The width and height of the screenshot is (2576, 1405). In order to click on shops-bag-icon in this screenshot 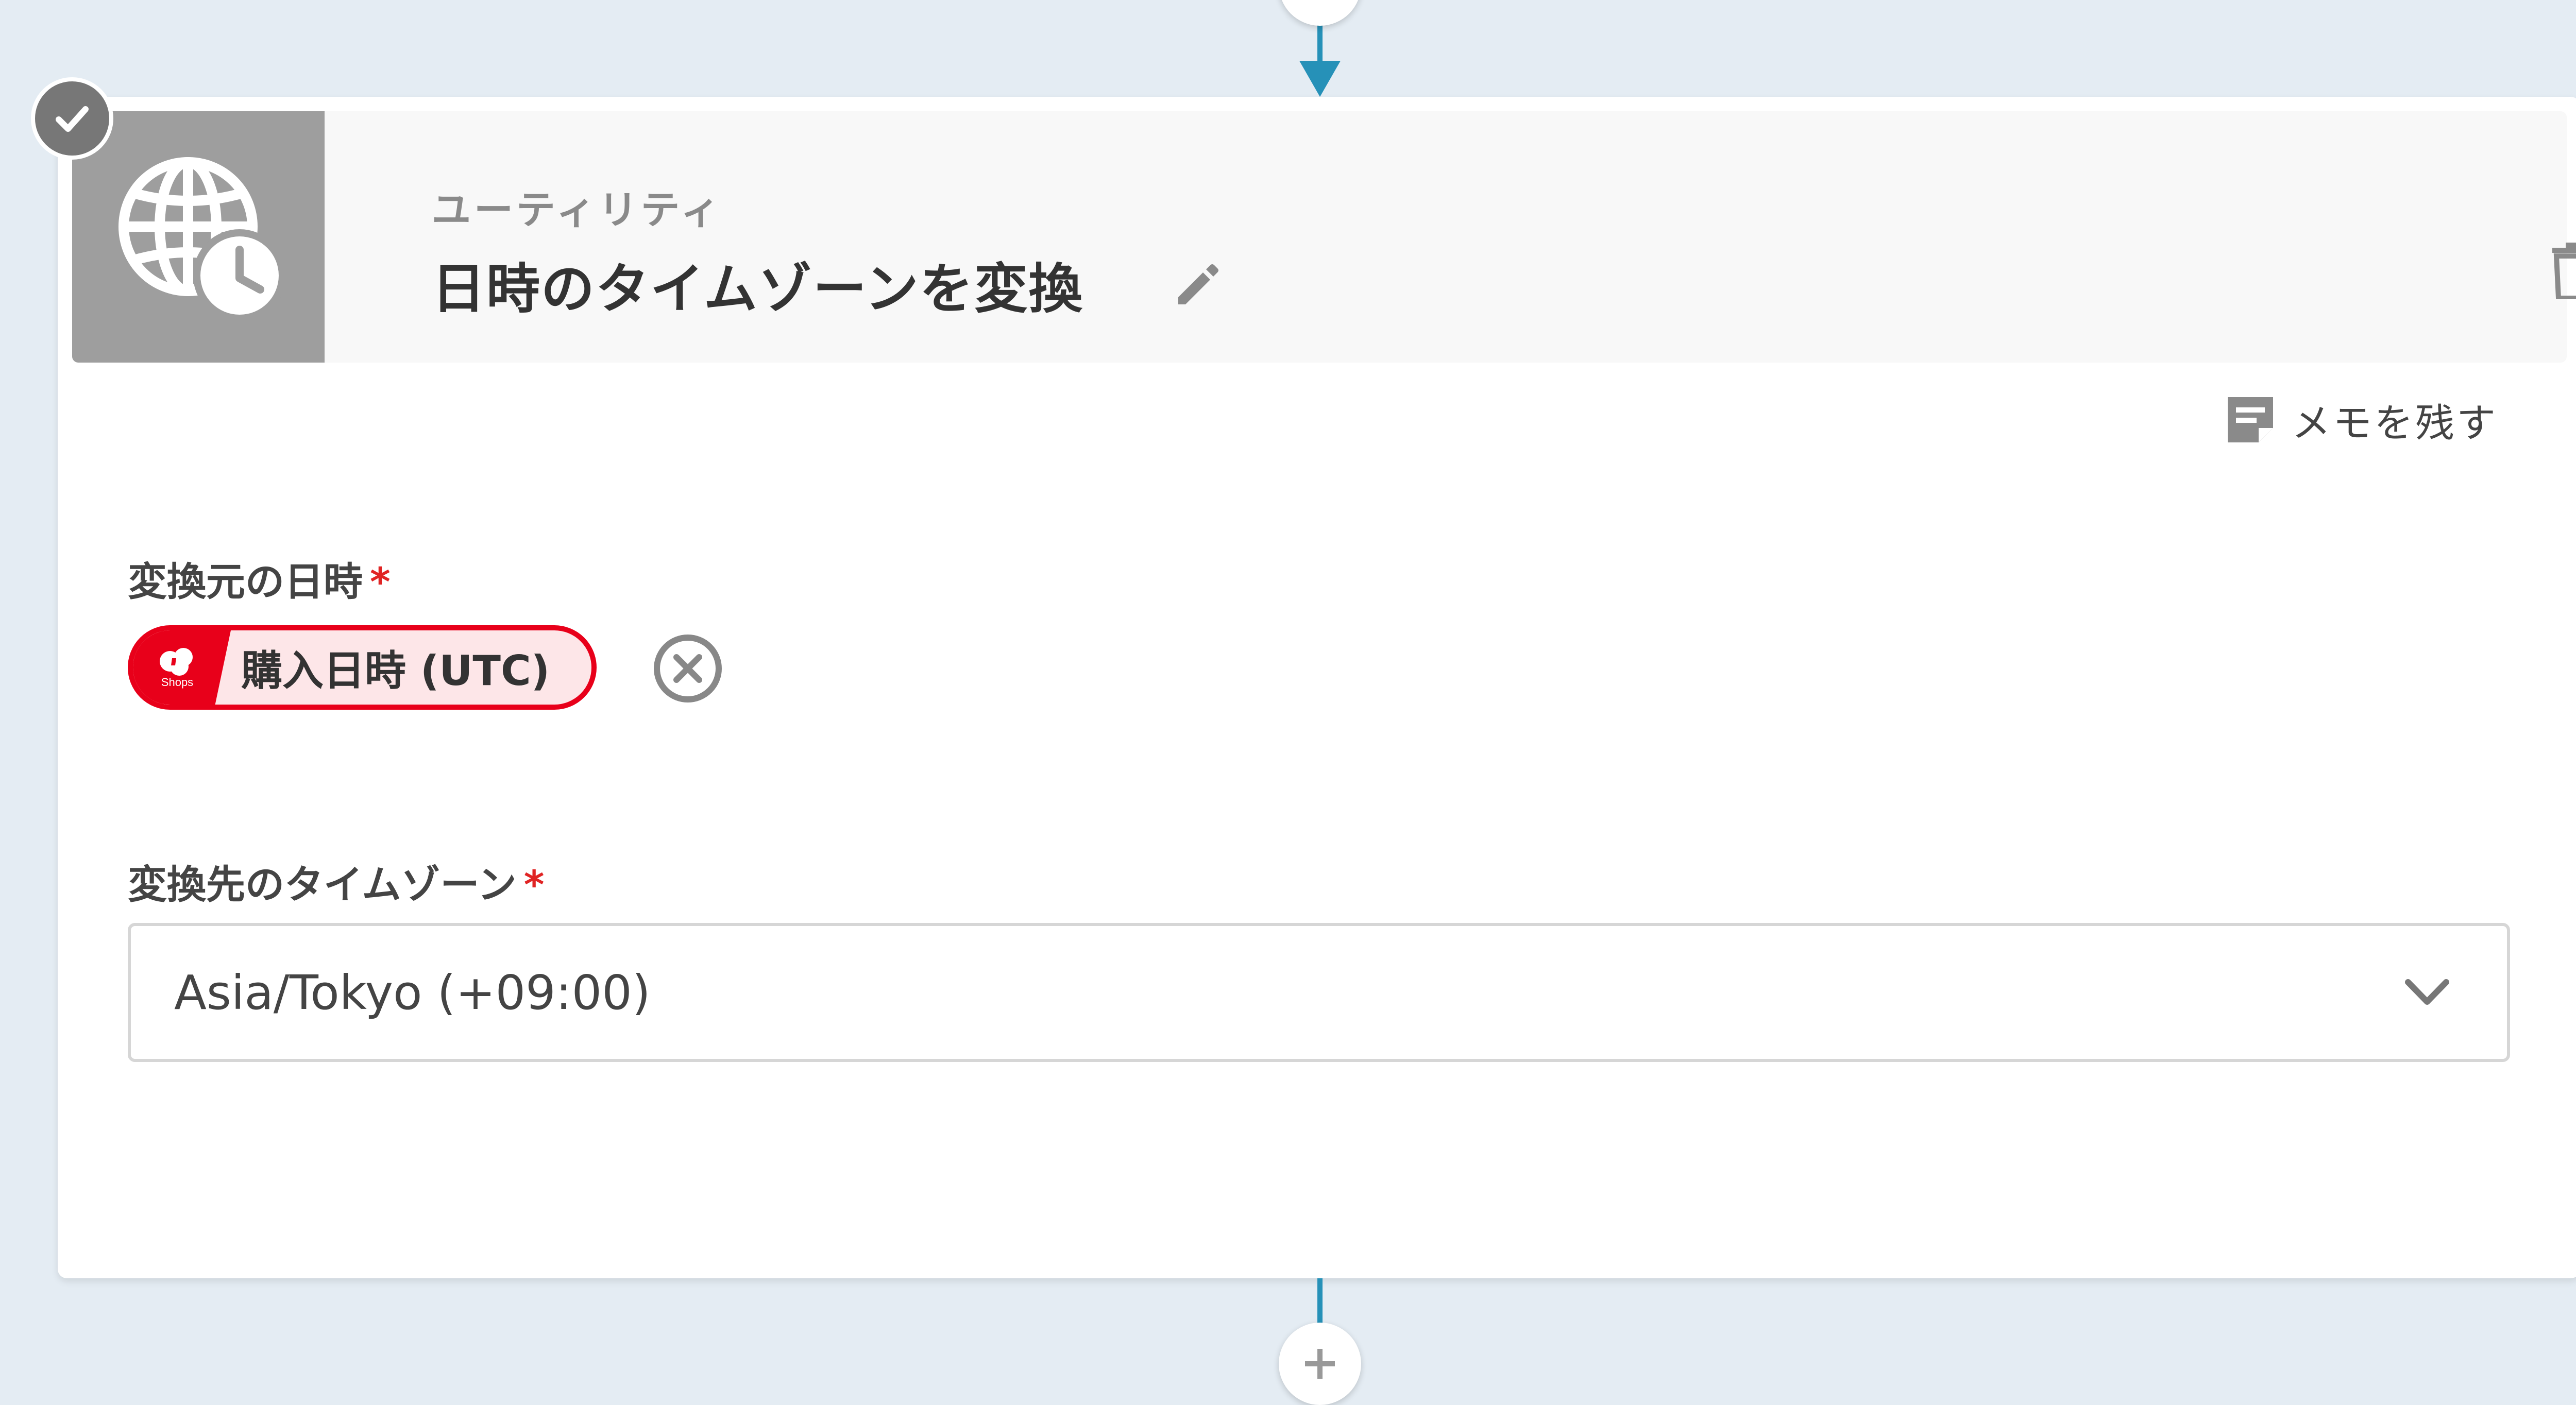, I will do `click(176, 662)`.